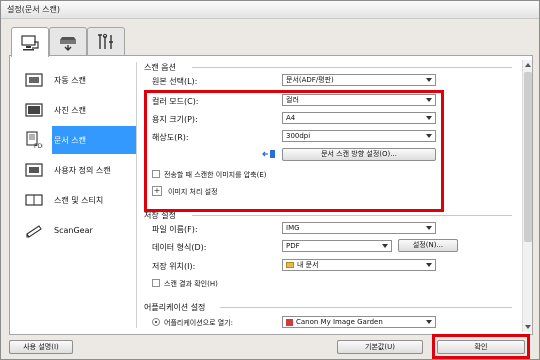 The image size is (540, 360). I want to click on open-with-label: 어플리케이션으로 열기:, so click(198, 323).